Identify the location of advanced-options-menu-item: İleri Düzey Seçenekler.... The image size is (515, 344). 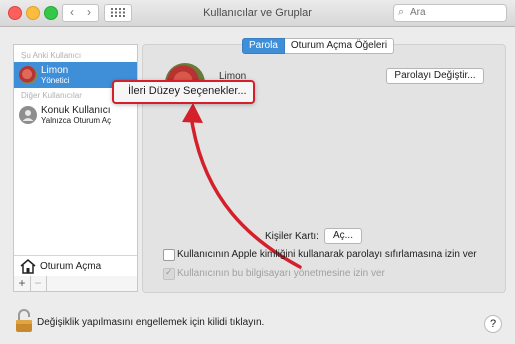
(183, 92).